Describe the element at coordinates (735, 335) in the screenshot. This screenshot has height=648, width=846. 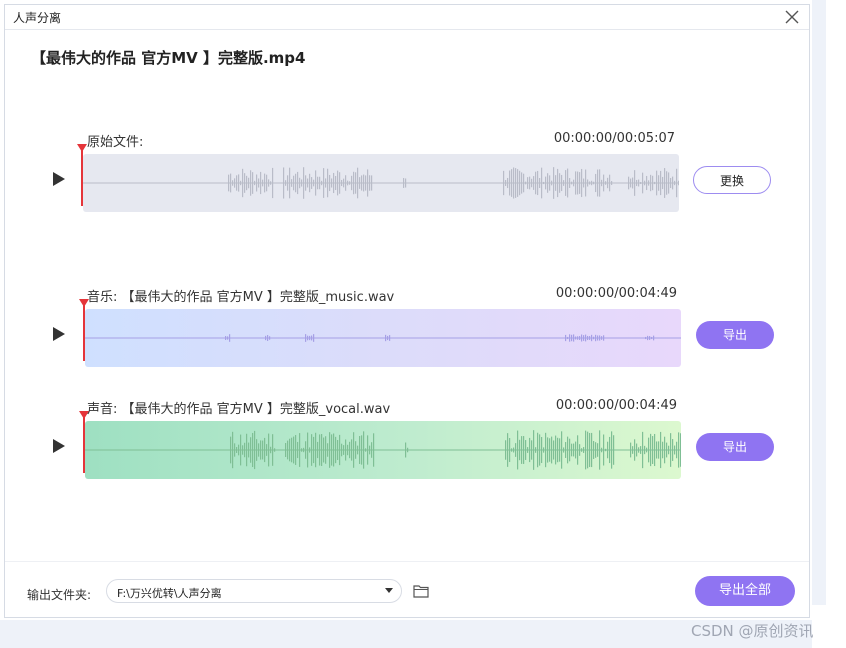
I see `export-music-button: 导出` at that location.